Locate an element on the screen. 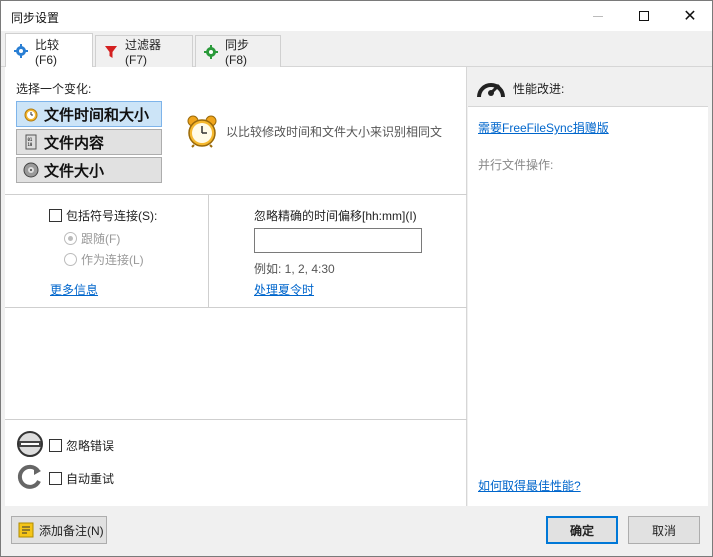 The image size is (713, 557). svg-text: 10 is located at coordinates (30, 144).